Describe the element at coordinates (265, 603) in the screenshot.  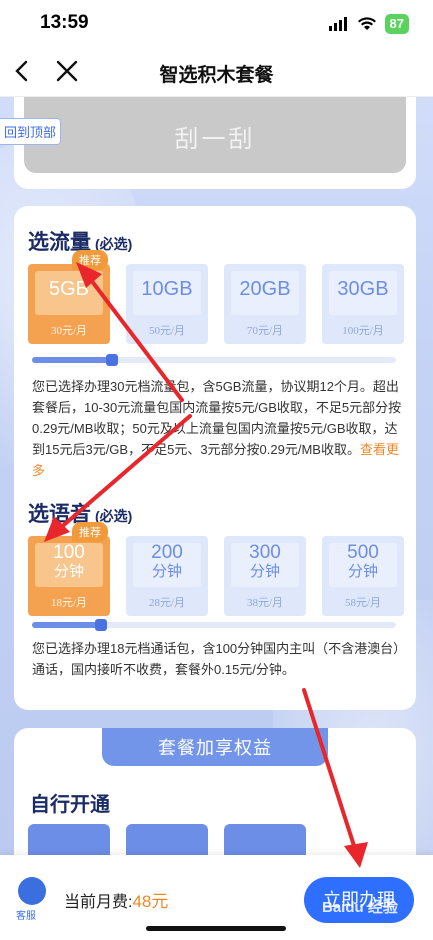
I see `option-price: 38元/月` at that location.